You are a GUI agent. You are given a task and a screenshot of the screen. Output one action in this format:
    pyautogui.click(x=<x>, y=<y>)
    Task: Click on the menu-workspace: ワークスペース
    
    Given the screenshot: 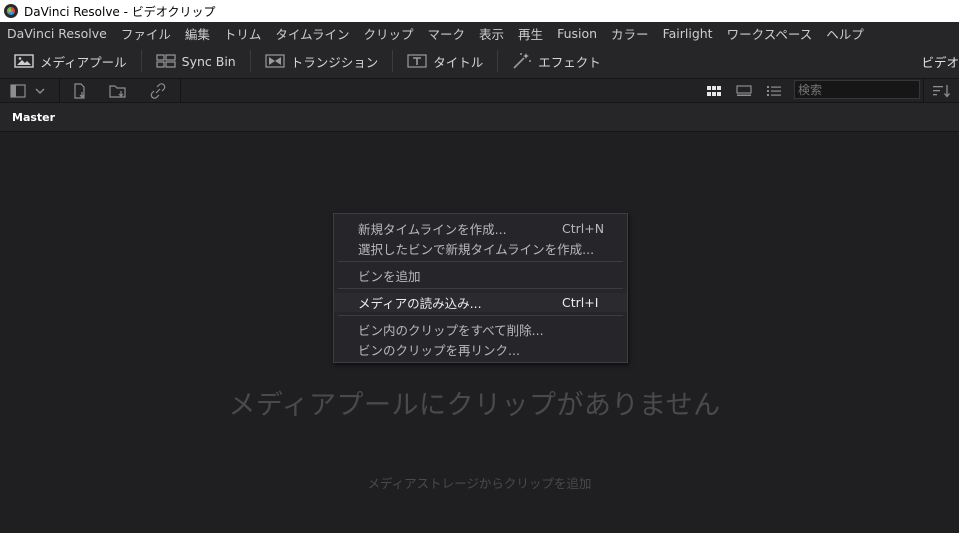 What is the action you would take?
    pyautogui.click(x=770, y=33)
    